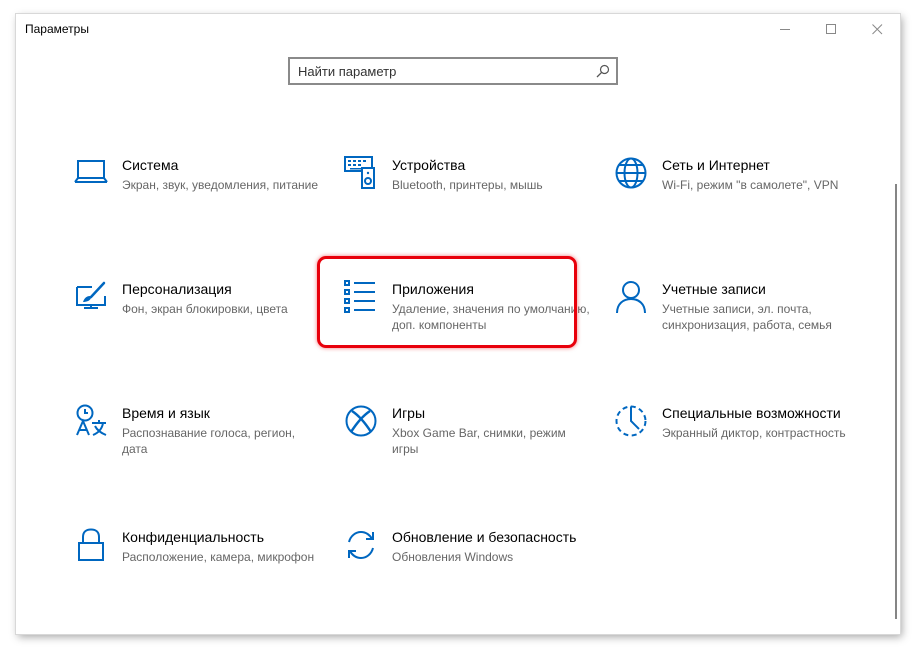  Describe the element at coordinates (896, 401) in the screenshot. I see `scrollbar` at that location.